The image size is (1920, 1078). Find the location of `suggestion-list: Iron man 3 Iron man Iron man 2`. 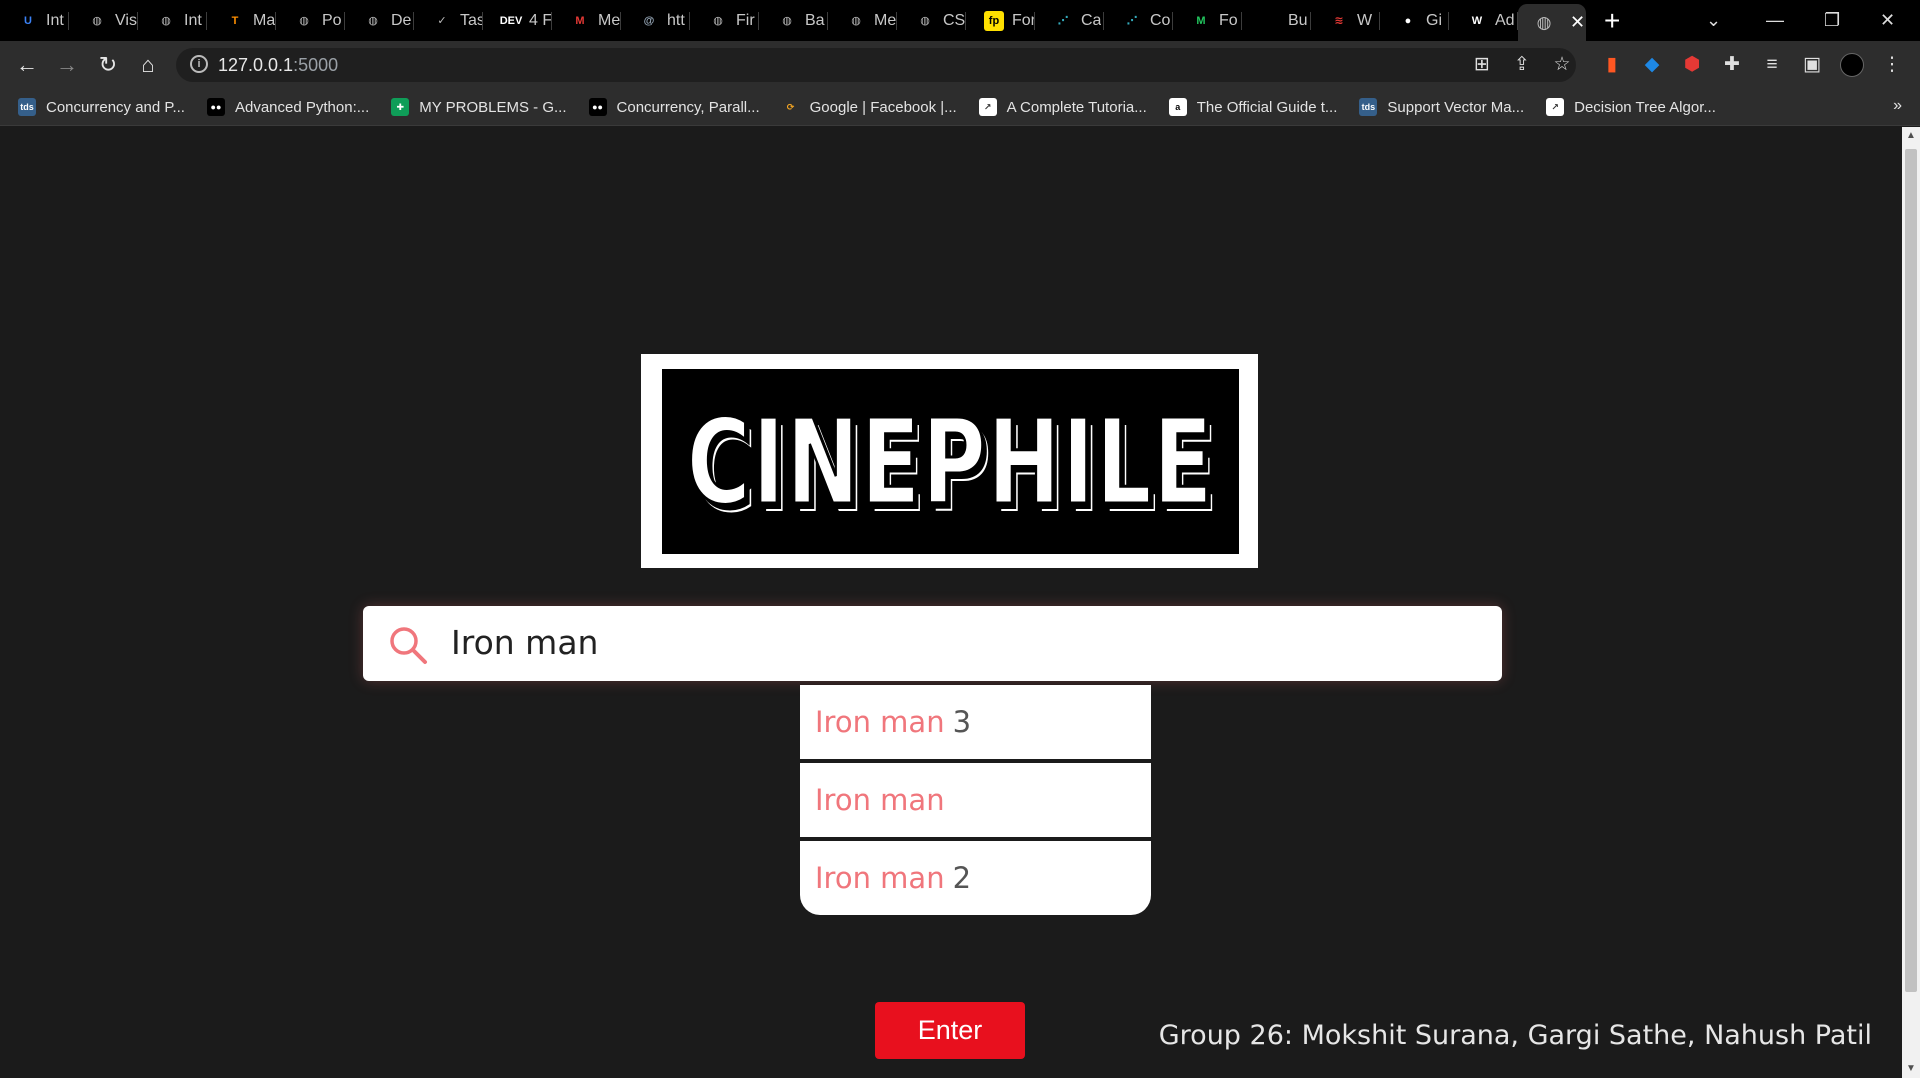

suggestion-list: Iron man 3 Iron man Iron man 2 is located at coordinates (975, 800).